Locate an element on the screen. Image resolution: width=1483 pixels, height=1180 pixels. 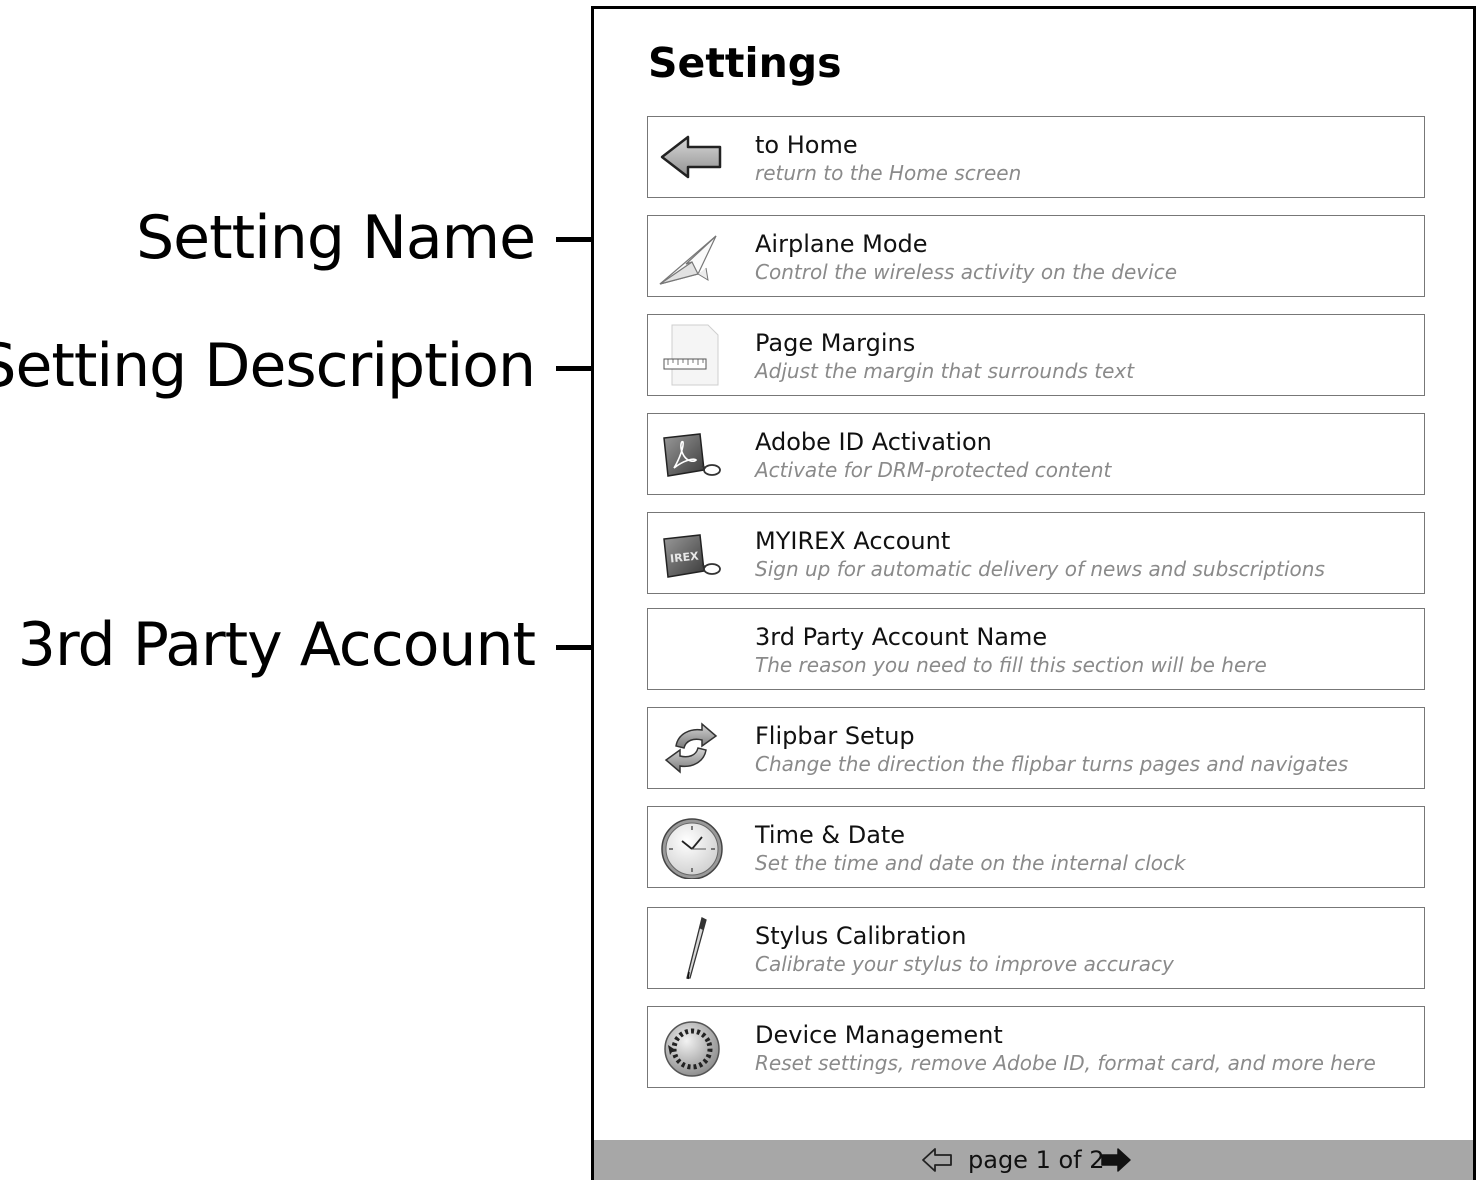
device-reset-icon is located at coordinates (691, 1047).